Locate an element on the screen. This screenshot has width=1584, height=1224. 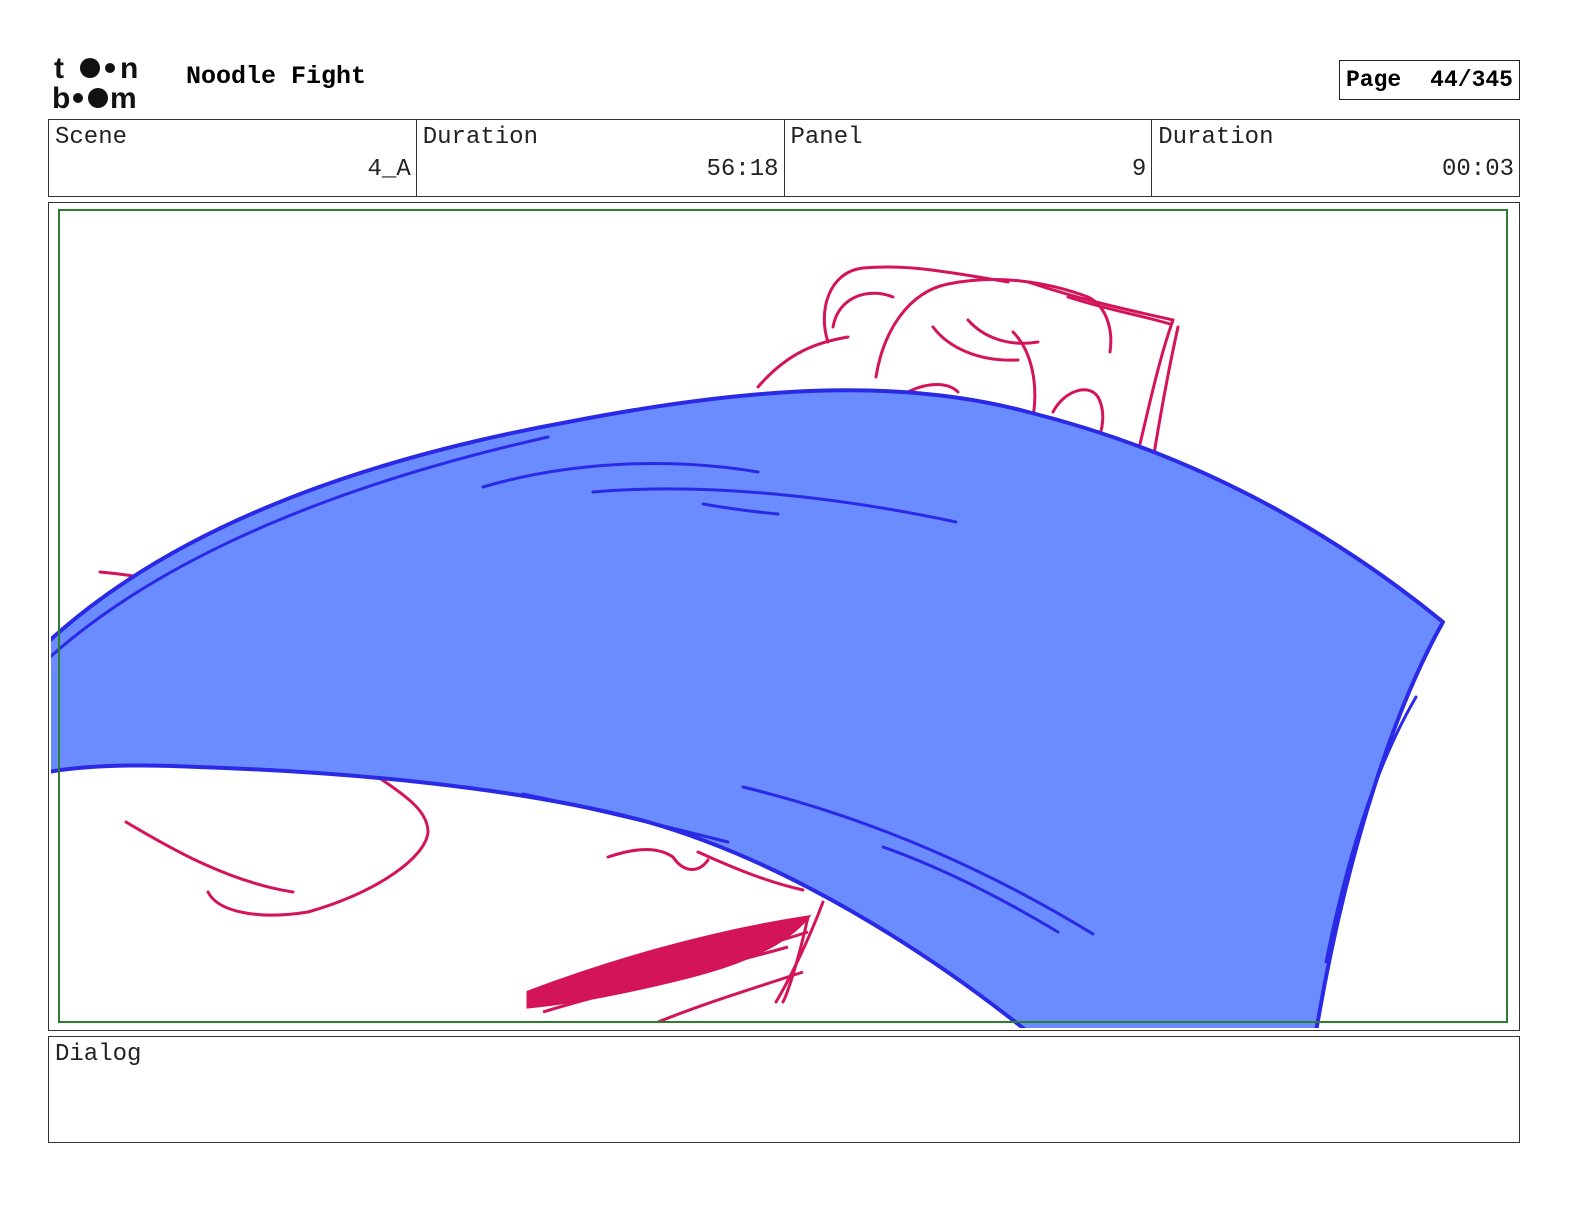
panel-duration-label: Duration is located at coordinates (1216, 137).